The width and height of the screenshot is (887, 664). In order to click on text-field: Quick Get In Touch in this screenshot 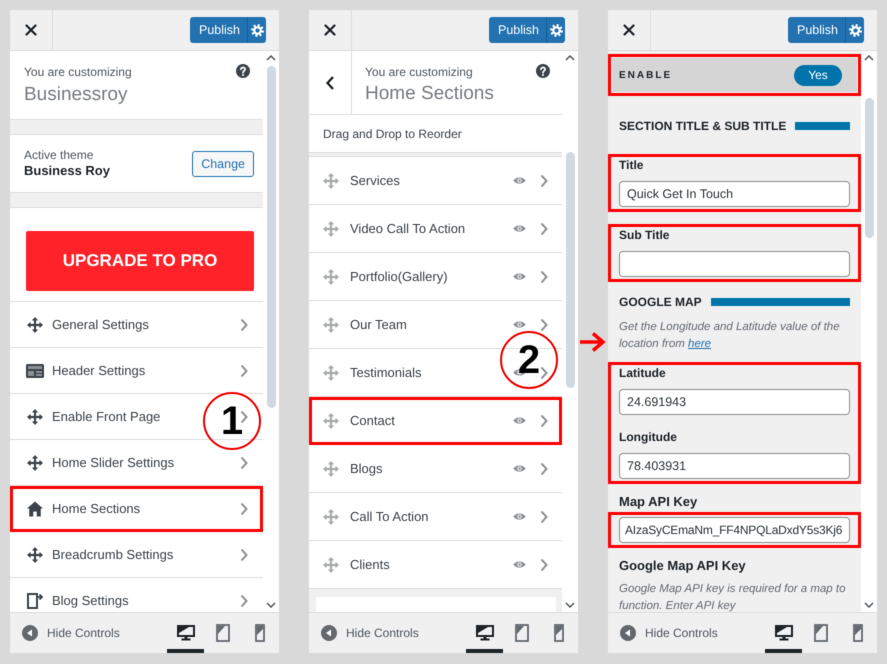, I will do `click(734, 194)`.